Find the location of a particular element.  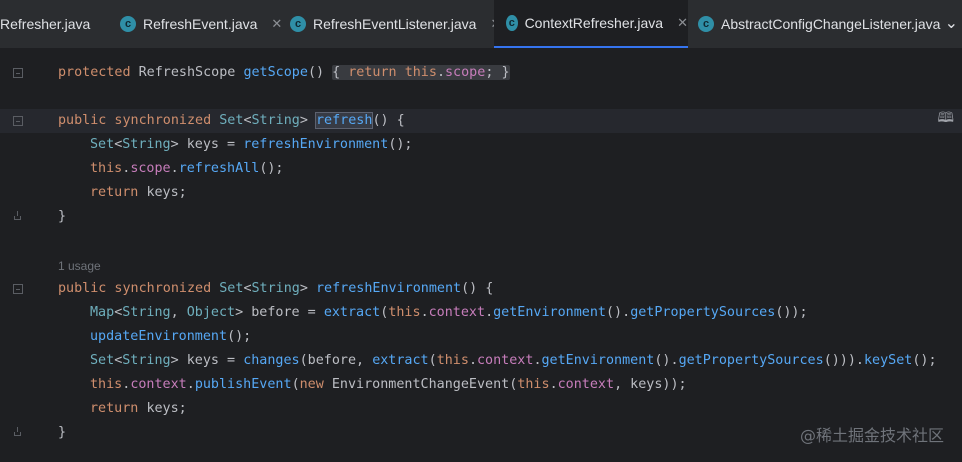

usage-hint: 1 usage is located at coordinates (79, 266).